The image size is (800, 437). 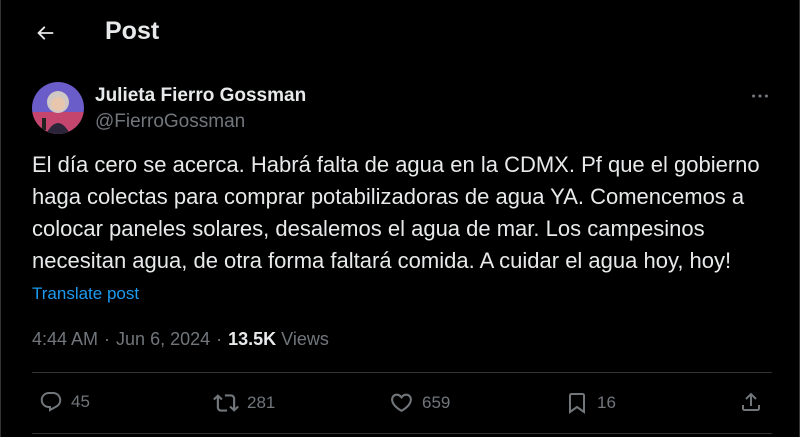 What do you see at coordinates (64, 402) in the screenshot?
I see `reply-button: 45` at bounding box center [64, 402].